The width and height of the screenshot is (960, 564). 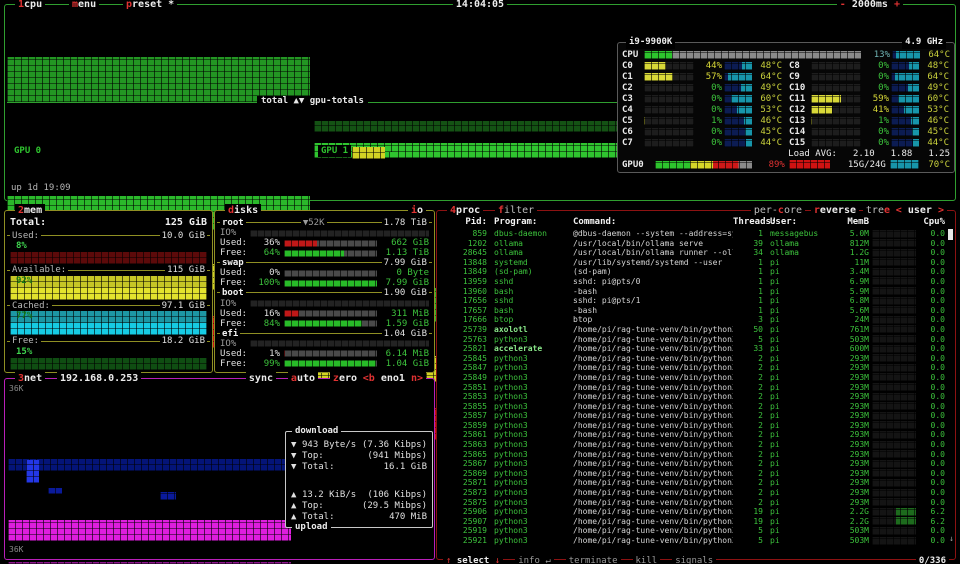 What do you see at coordinates (834, 210) in the screenshot?
I see `proc-reverse-toggle: reverse` at bounding box center [834, 210].